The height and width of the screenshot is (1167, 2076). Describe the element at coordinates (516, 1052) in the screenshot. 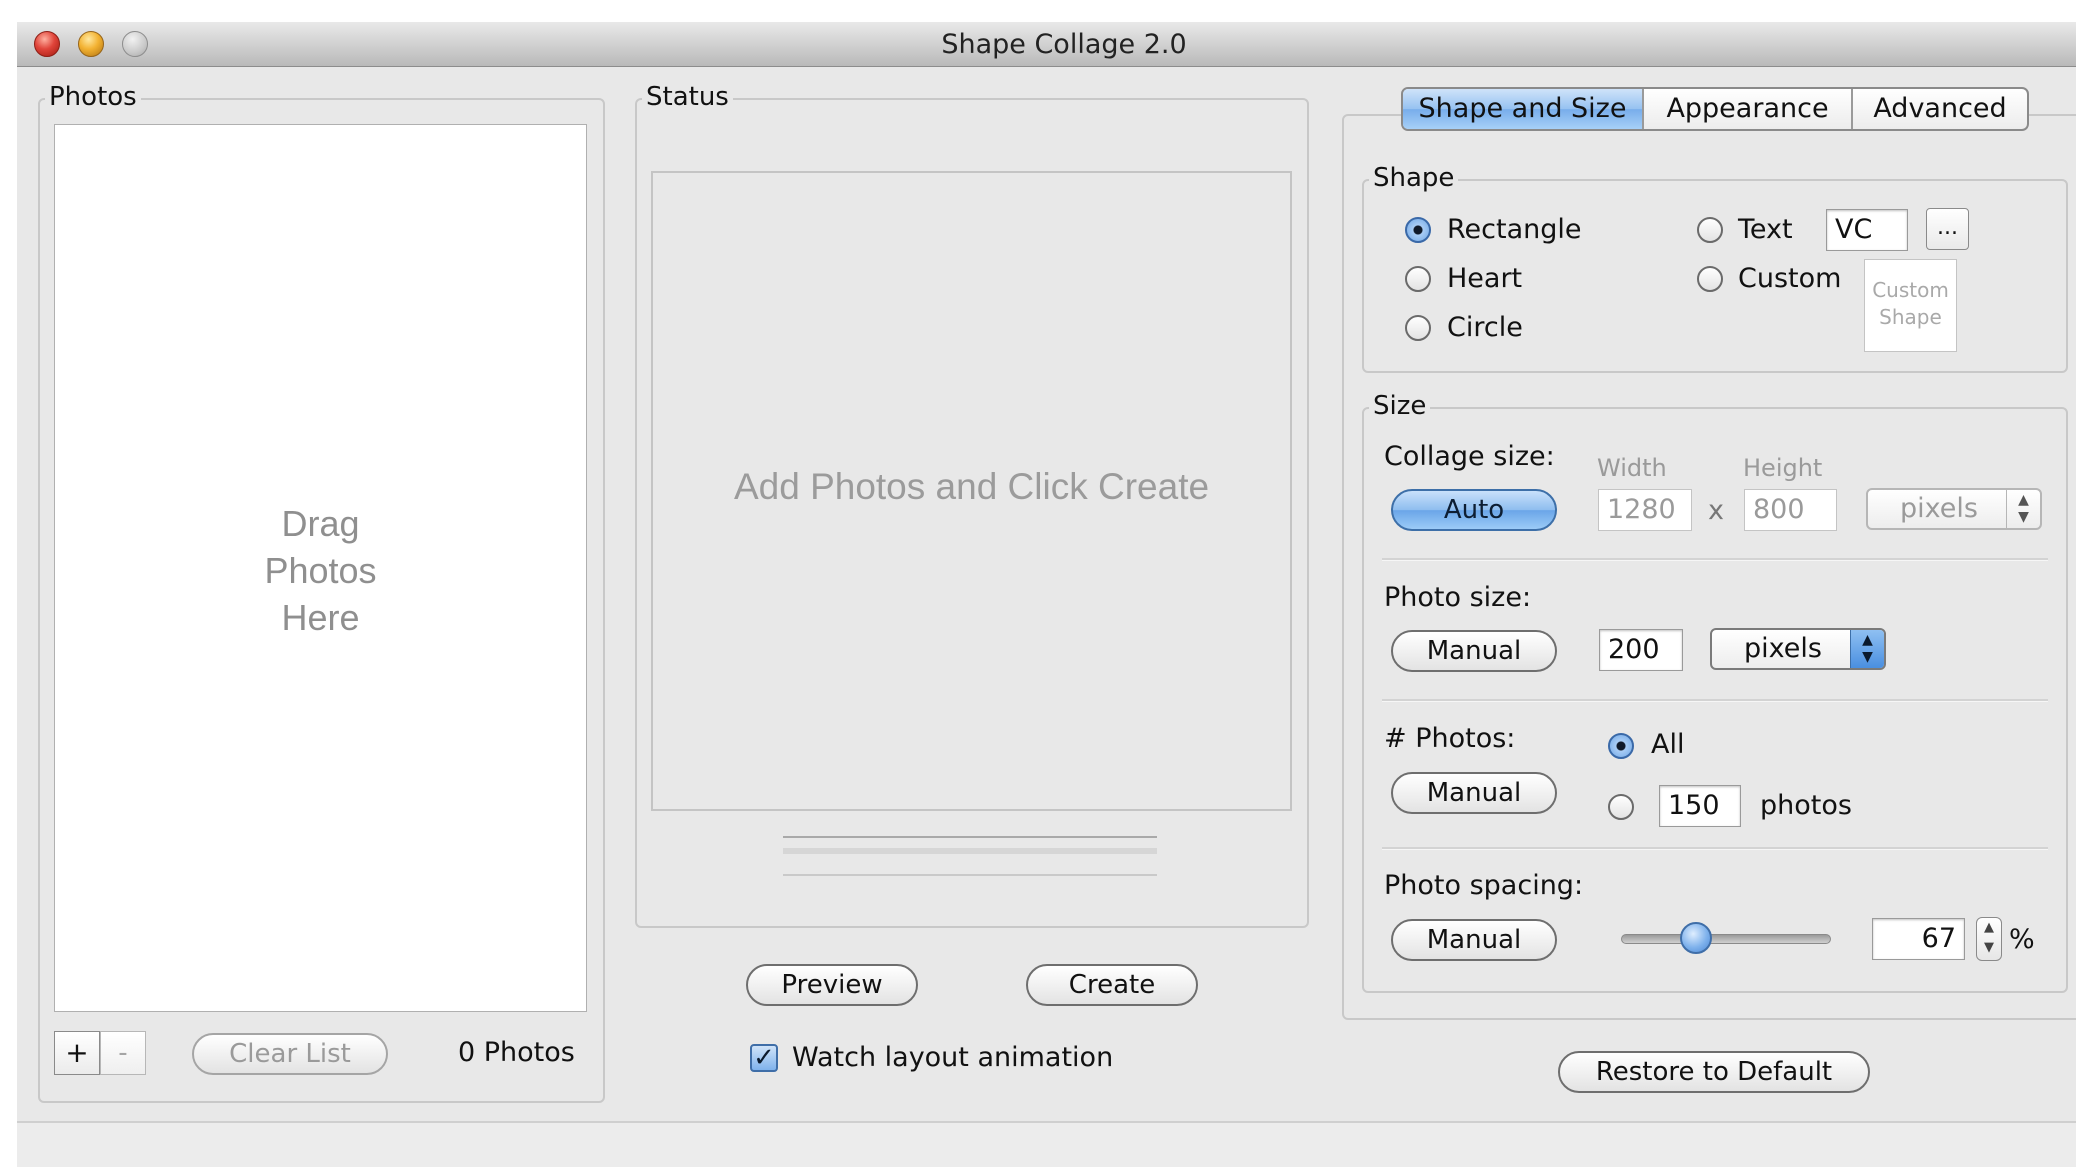

I see `photo-count: 0 Photos` at that location.